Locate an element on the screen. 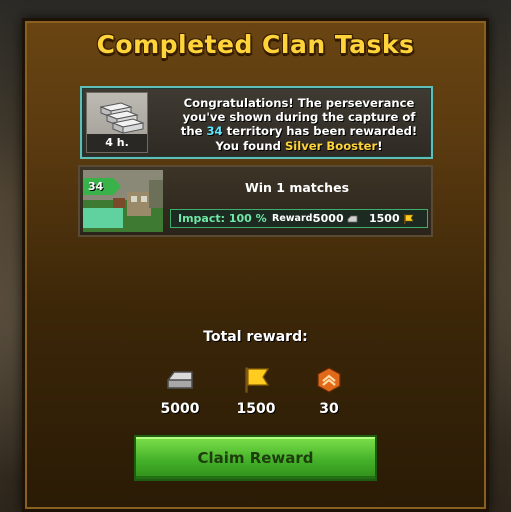 This screenshot has height=512, width=511. impact-value: Impact: 100 % is located at coordinates (222, 218).